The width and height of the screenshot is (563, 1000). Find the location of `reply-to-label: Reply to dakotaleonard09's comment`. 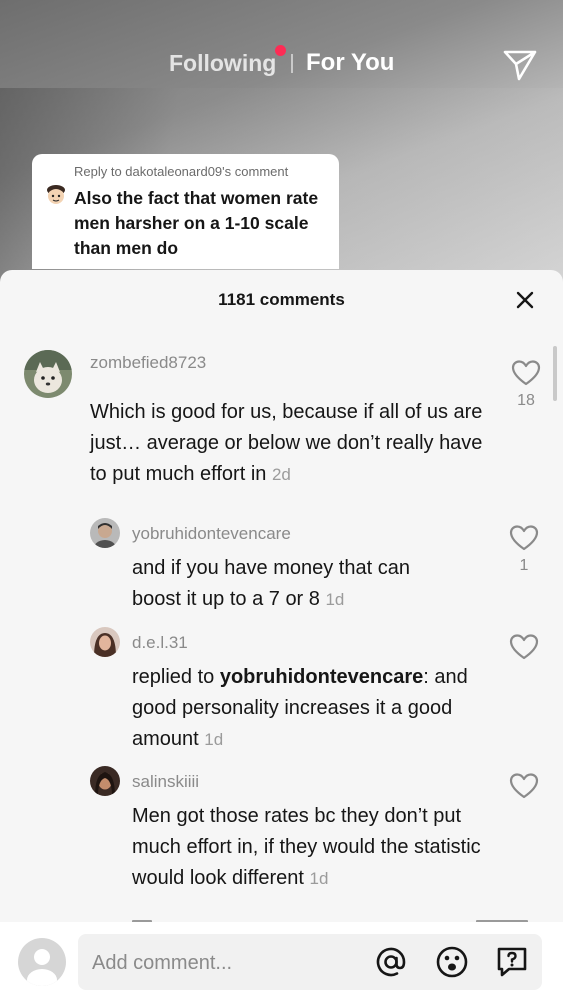

reply-to-label: Reply to dakotaleonard09's comment is located at coordinates (181, 171).